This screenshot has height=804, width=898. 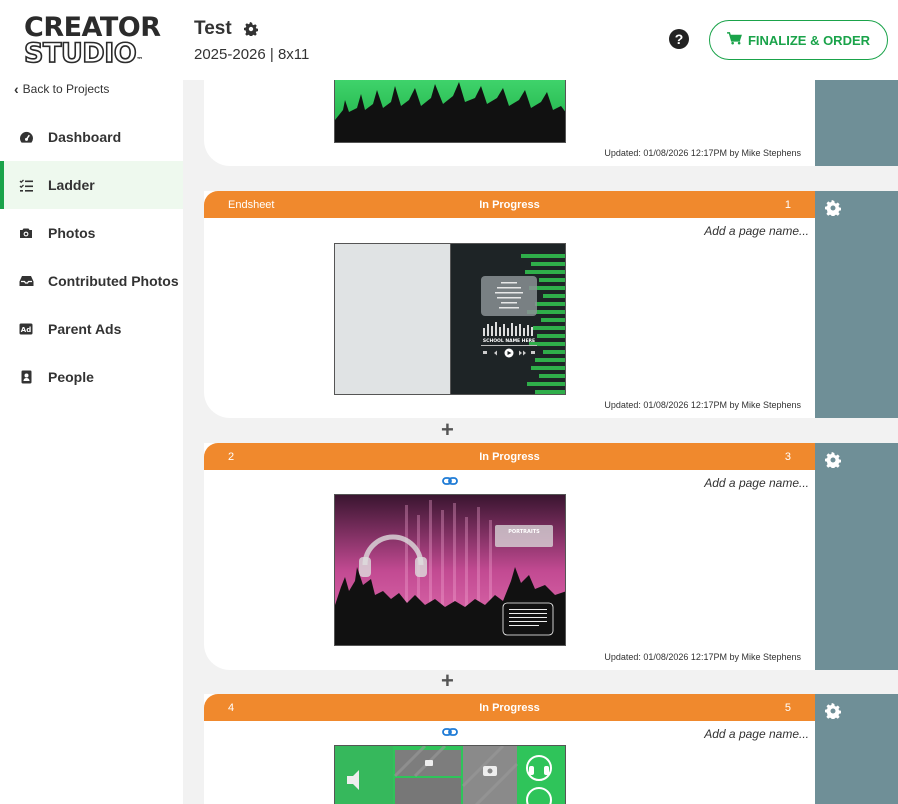 I want to click on right-page-number: 5, so click(x=787, y=707).